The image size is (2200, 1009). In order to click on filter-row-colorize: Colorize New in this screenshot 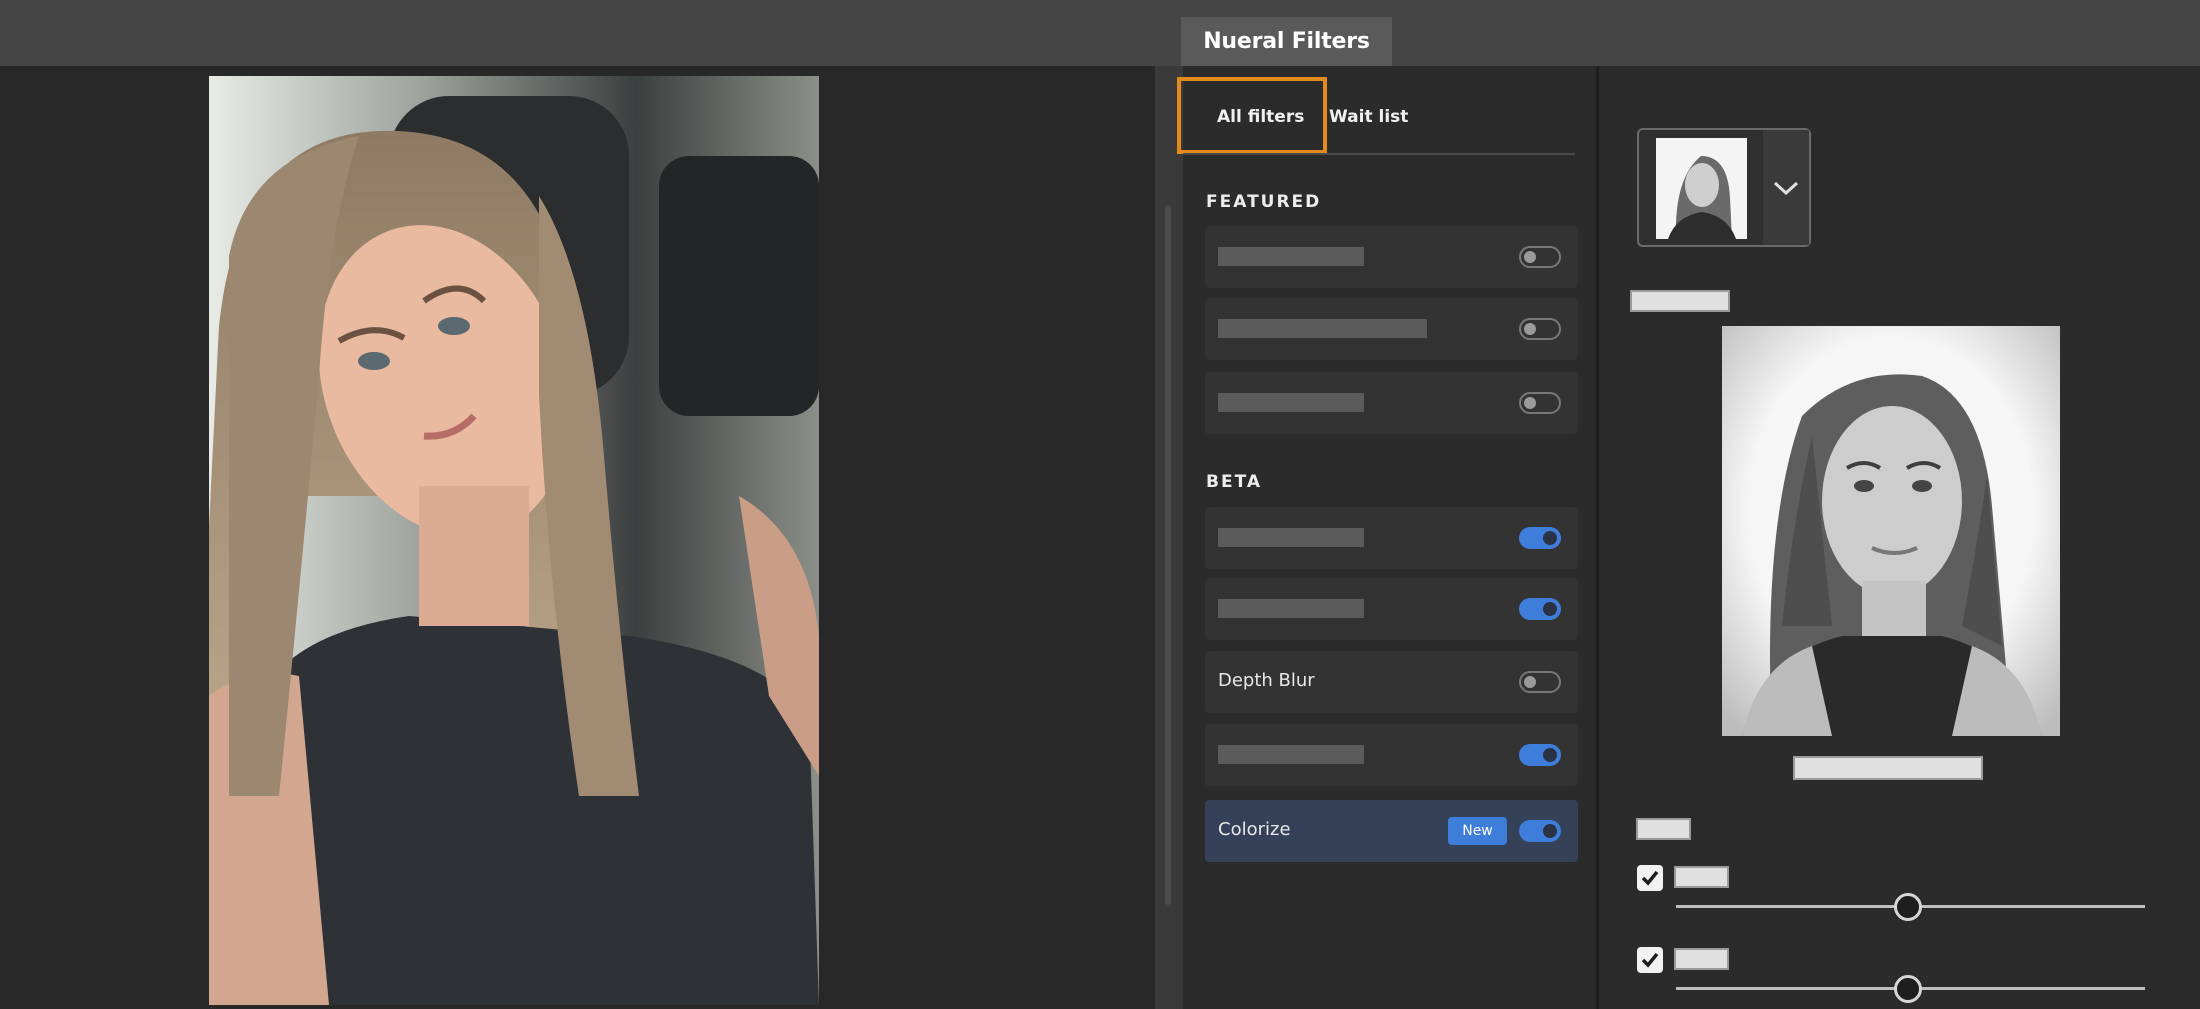, I will do `click(1391, 831)`.